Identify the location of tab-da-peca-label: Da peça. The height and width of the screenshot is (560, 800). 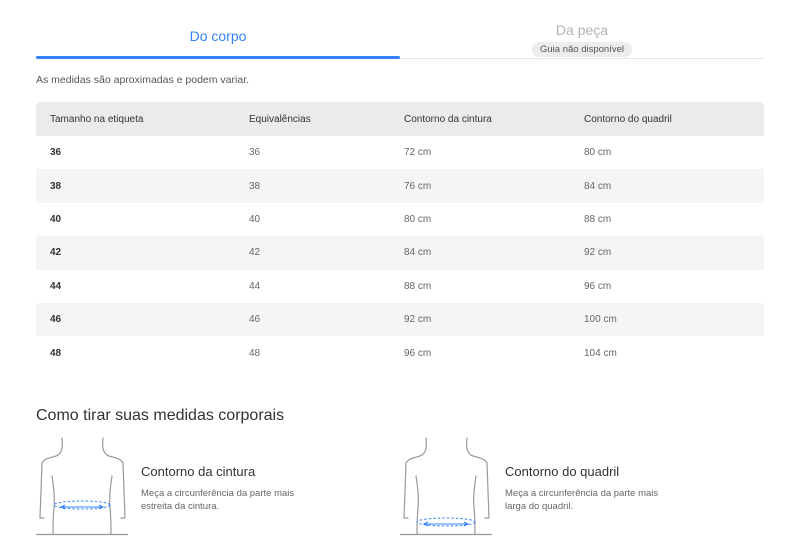
(582, 30).